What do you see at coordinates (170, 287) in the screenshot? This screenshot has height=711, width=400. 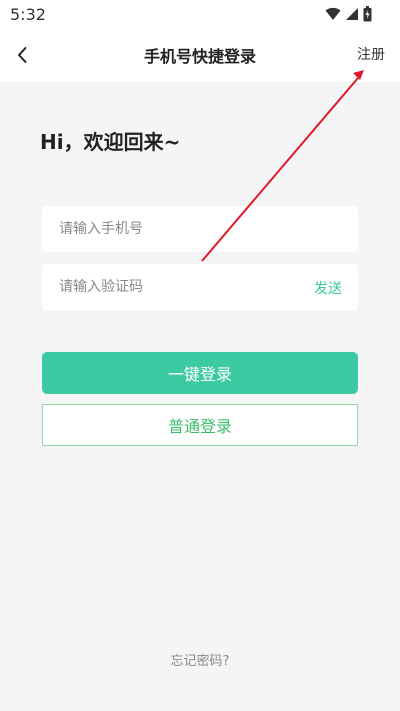 I see `verification-code-input` at bounding box center [170, 287].